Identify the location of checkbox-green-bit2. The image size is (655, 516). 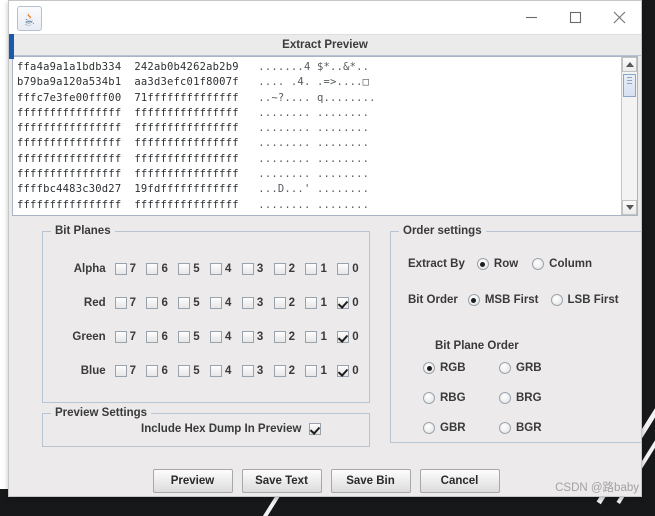
(279, 337).